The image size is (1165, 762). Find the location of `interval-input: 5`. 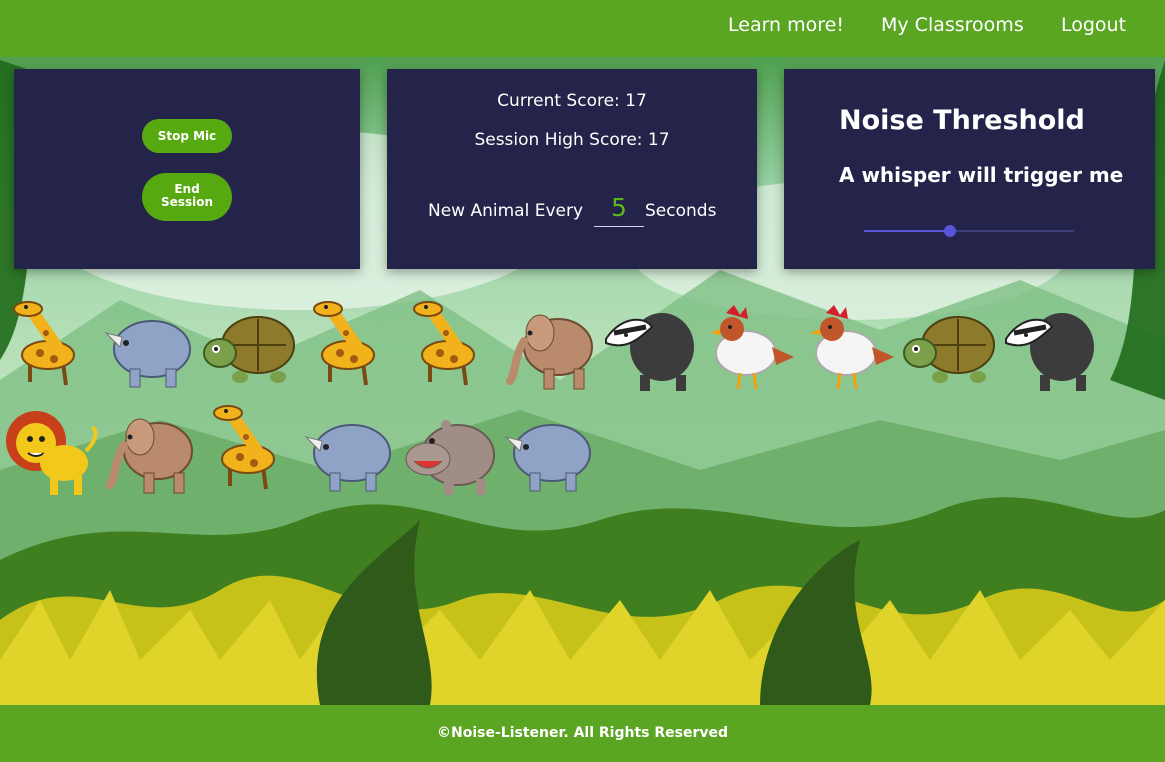

interval-input: 5 is located at coordinates (619, 210).